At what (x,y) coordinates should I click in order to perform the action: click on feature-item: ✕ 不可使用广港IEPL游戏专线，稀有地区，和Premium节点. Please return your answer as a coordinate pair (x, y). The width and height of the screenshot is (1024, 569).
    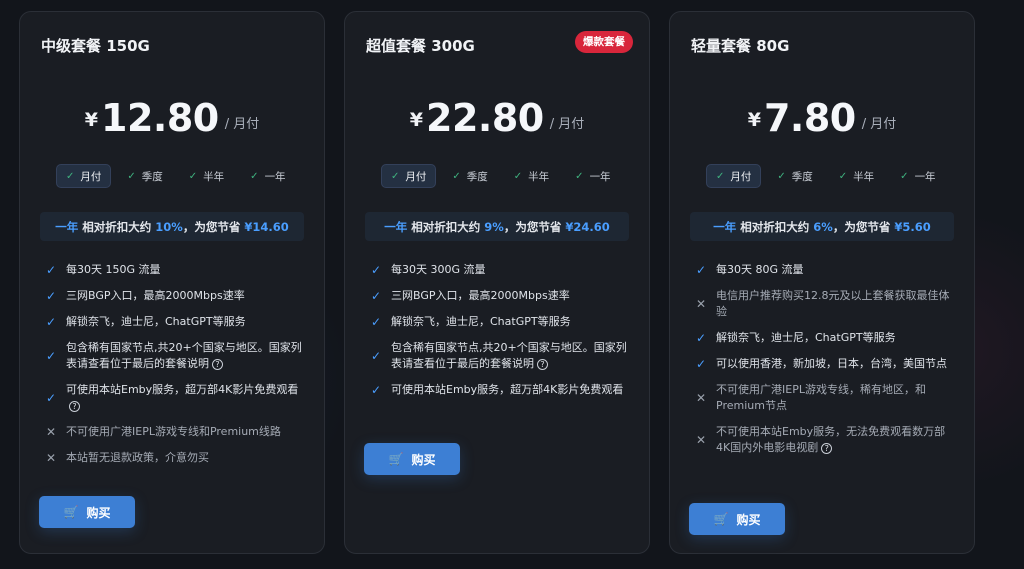
    Looking at the image, I should click on (810, 397).